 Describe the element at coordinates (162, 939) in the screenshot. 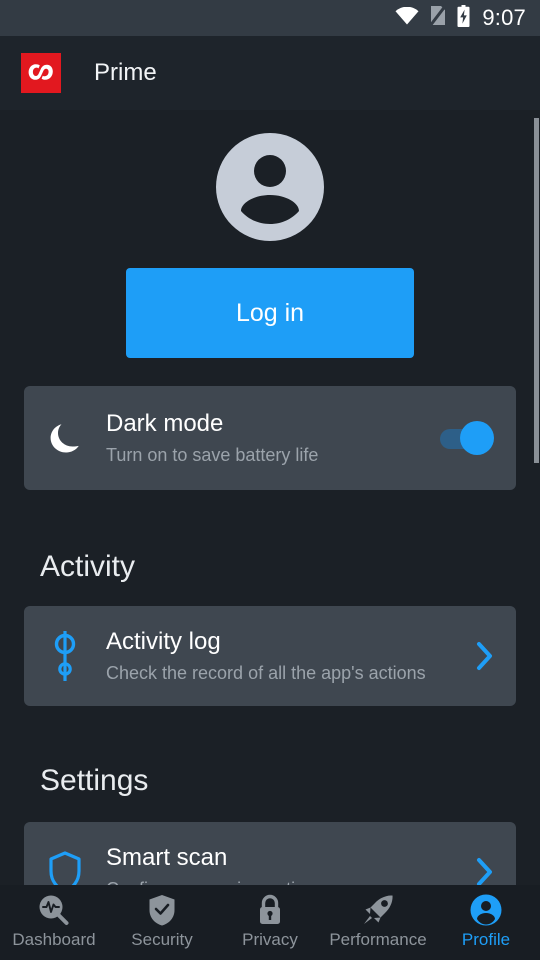

I see `nav-label-security: Security` at that location.